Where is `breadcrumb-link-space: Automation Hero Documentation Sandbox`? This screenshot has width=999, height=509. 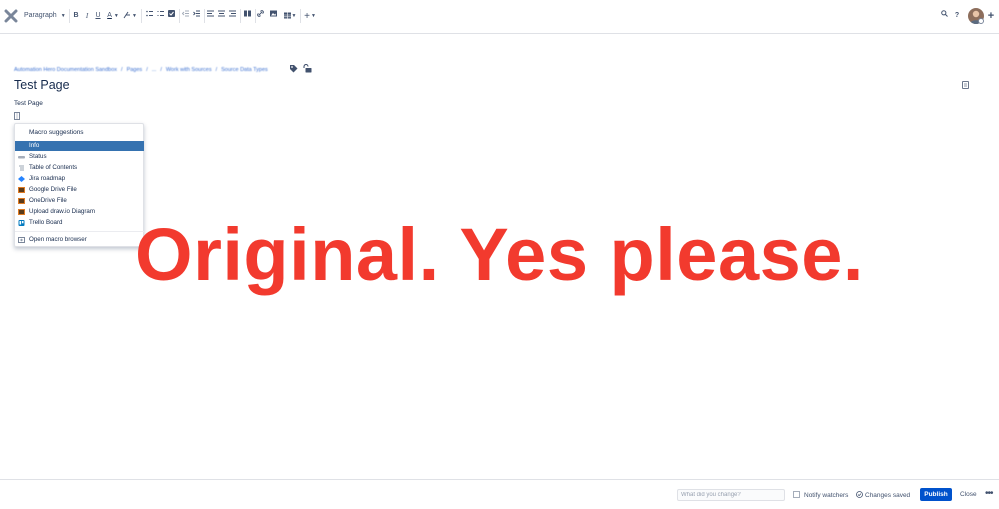 breadcrumb-link-space: Automation Hero Documentation Sandbox is located at coordinates (65, 70).